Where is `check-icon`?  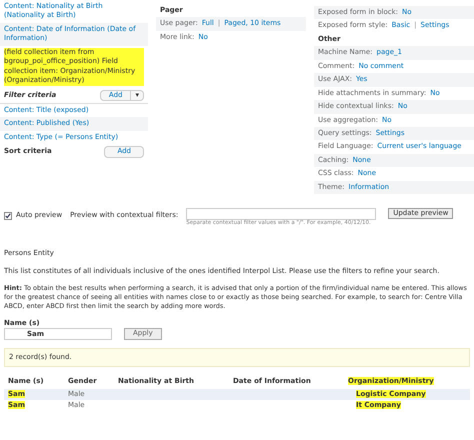 check-icon is located at coordinates (8, 215).